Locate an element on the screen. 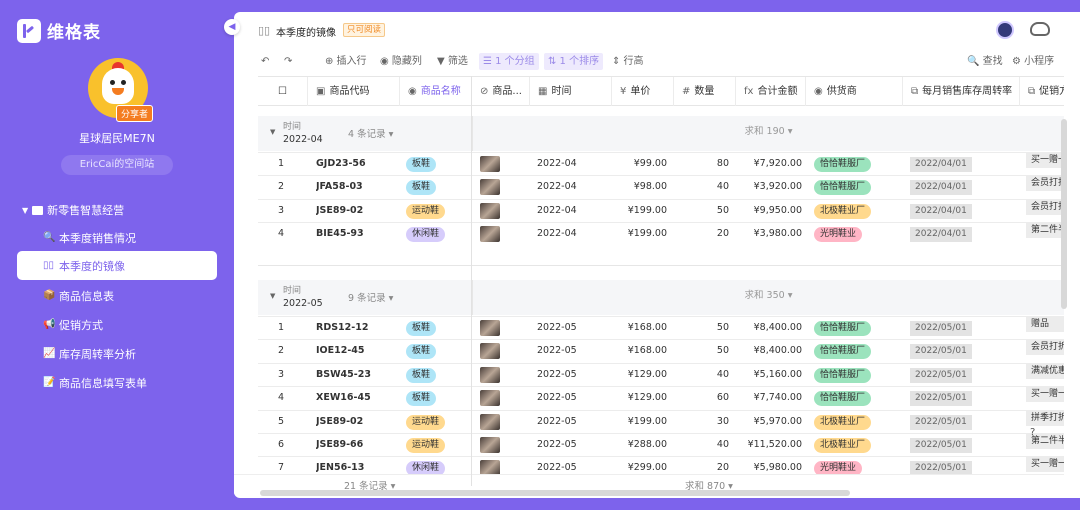  column-header-5: # 数量 is located at coordinates (705, 91).